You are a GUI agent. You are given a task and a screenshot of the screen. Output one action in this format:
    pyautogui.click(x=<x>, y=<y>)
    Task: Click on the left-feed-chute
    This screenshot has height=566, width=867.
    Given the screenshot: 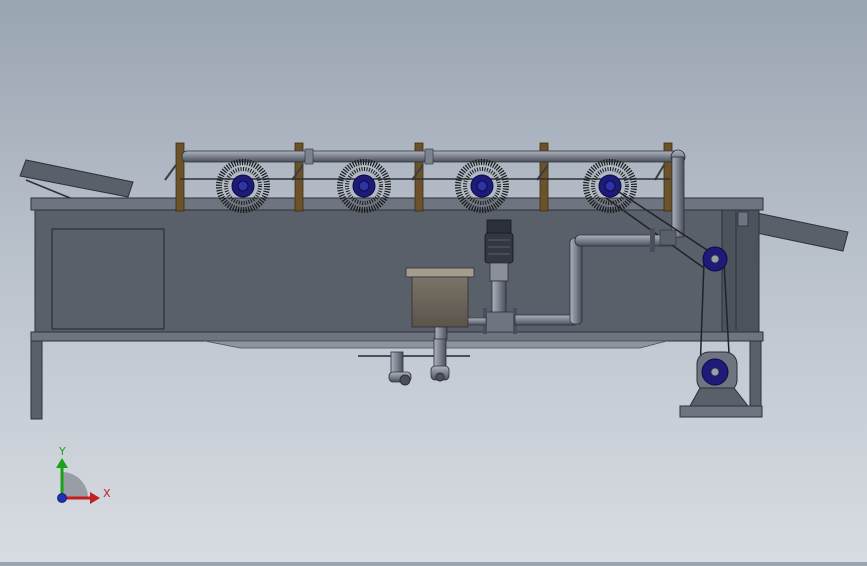 What is the action you would take?
    pyautogui.click(x=76, y=180)
    